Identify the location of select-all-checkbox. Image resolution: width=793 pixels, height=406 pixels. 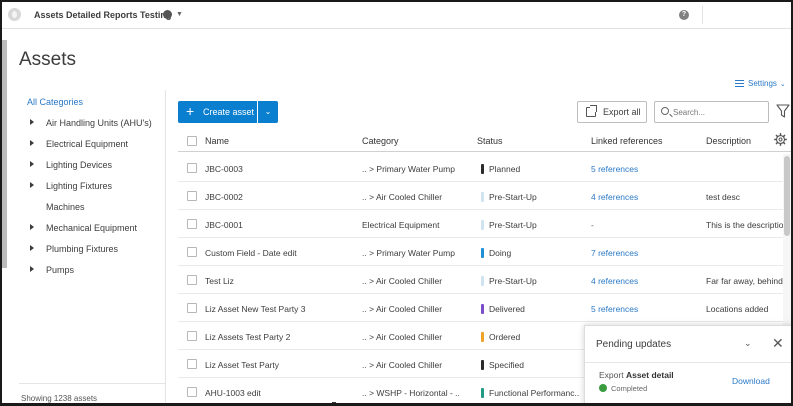
(192, 141).